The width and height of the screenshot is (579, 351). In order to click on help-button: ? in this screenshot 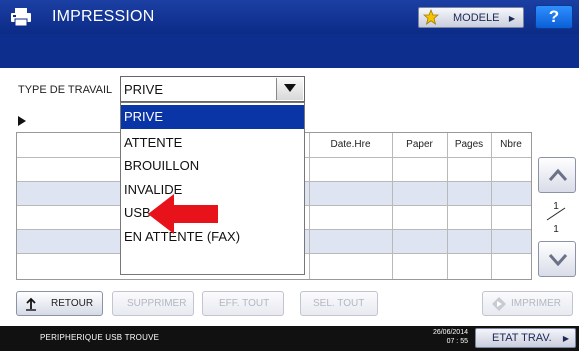, I will do `click(554, 17)`.